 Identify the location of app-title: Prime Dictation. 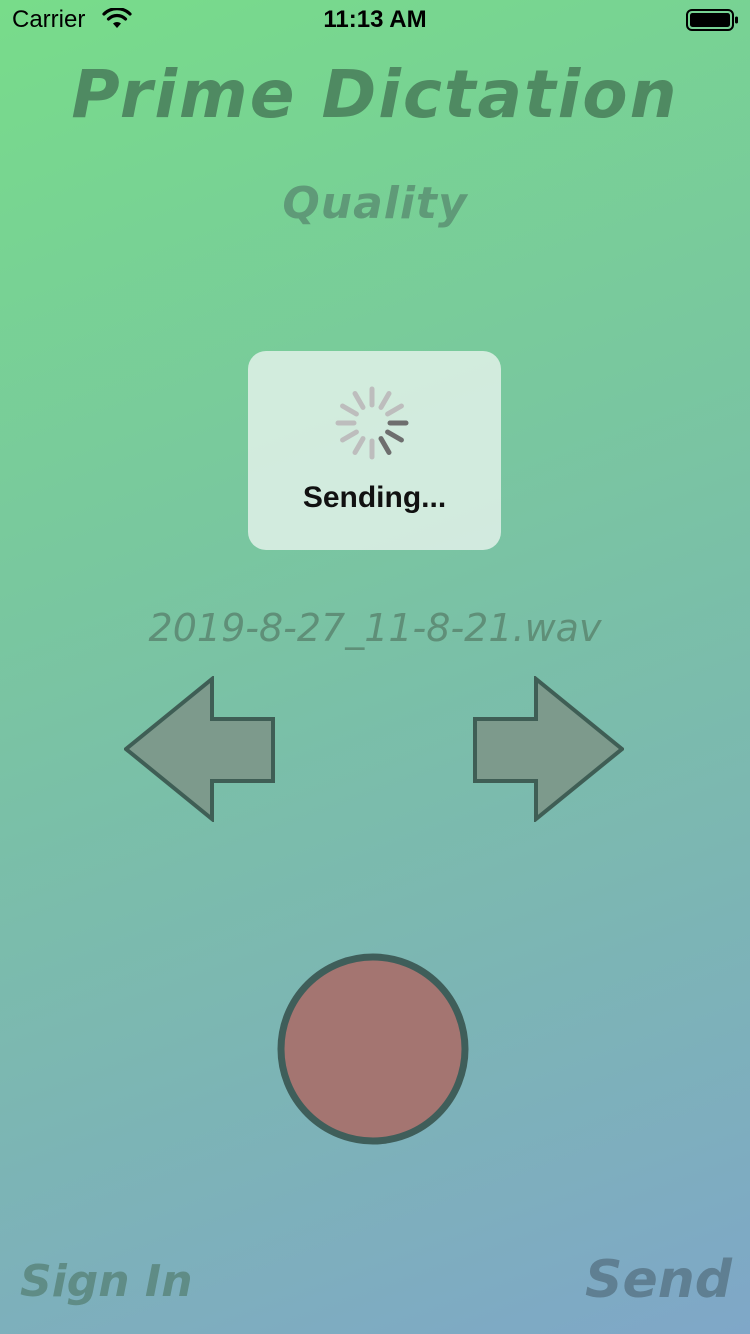
(375, 94).